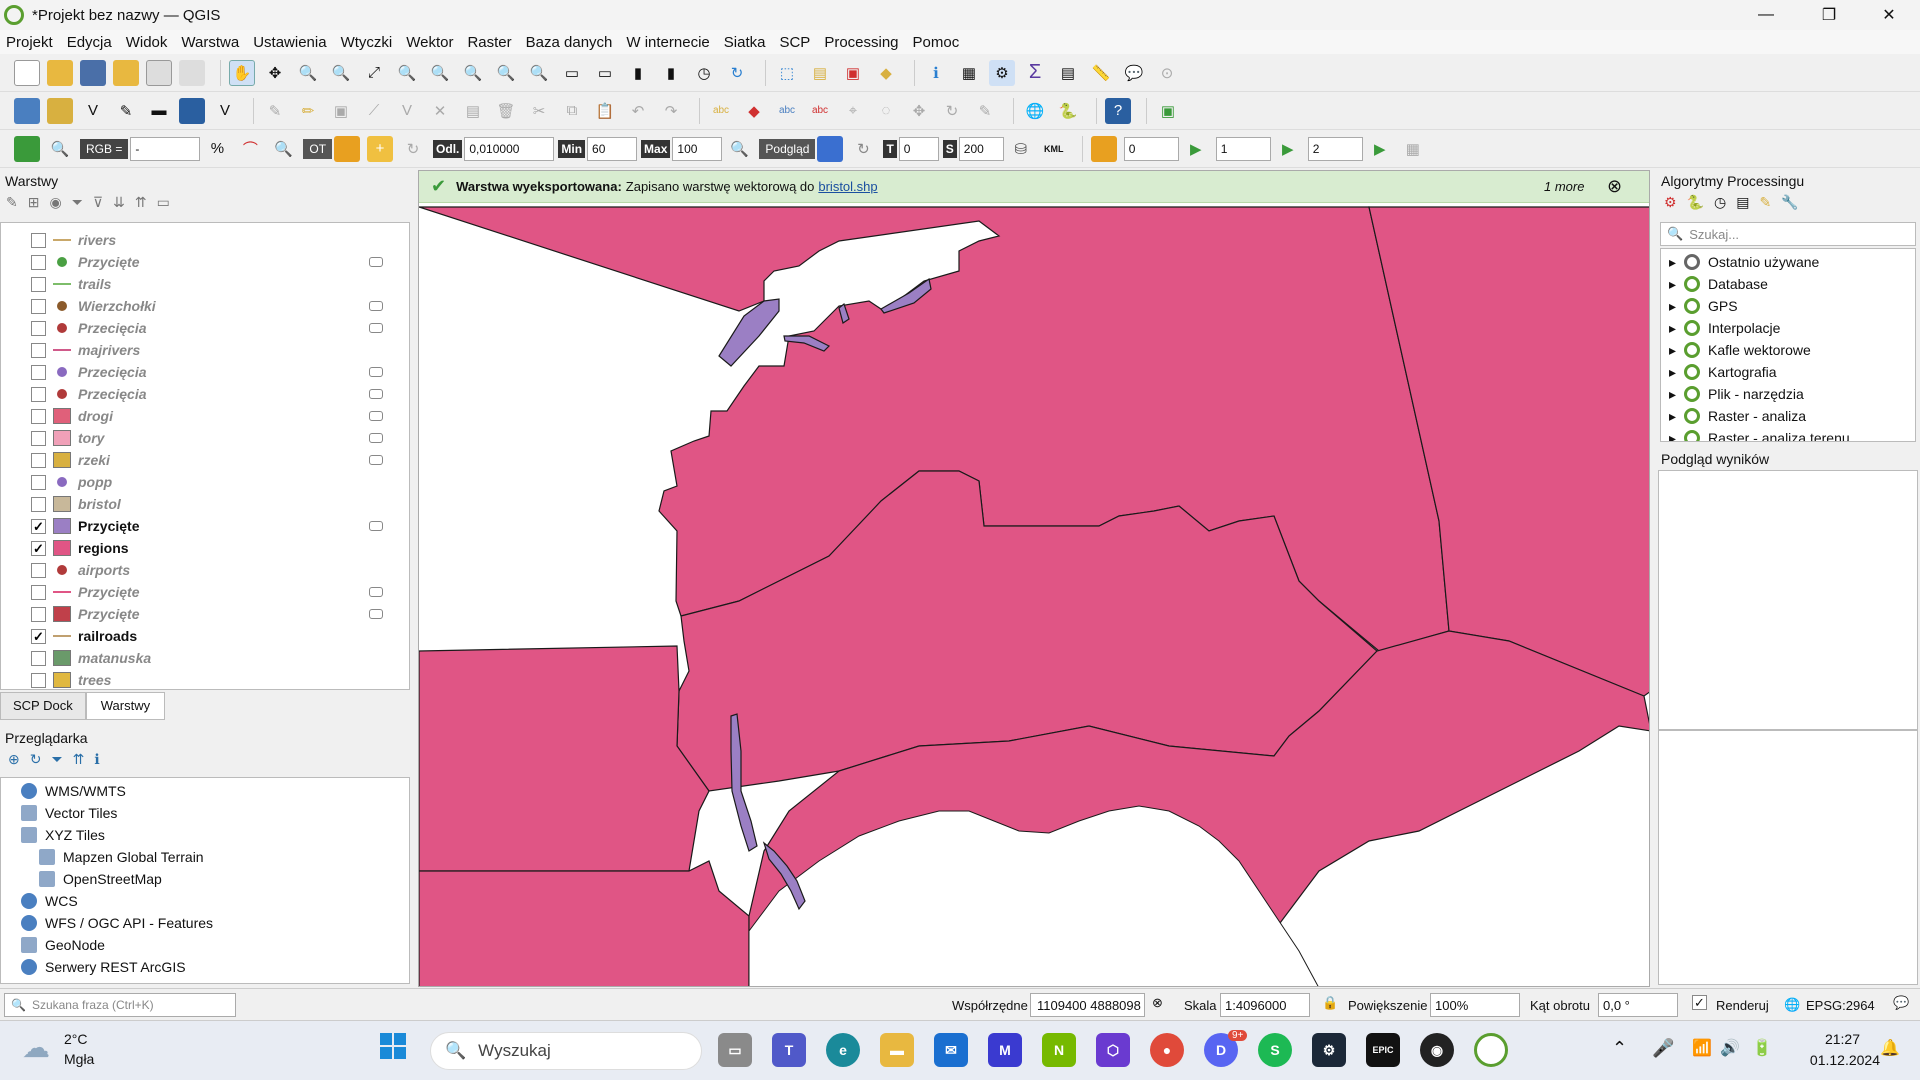 Image resolution: width=1920 pixels, height=1080 pixels. Describe the element at coordinates (1702, 1048) in the screenshot. I see `wifi-icon: 📶` at that location.